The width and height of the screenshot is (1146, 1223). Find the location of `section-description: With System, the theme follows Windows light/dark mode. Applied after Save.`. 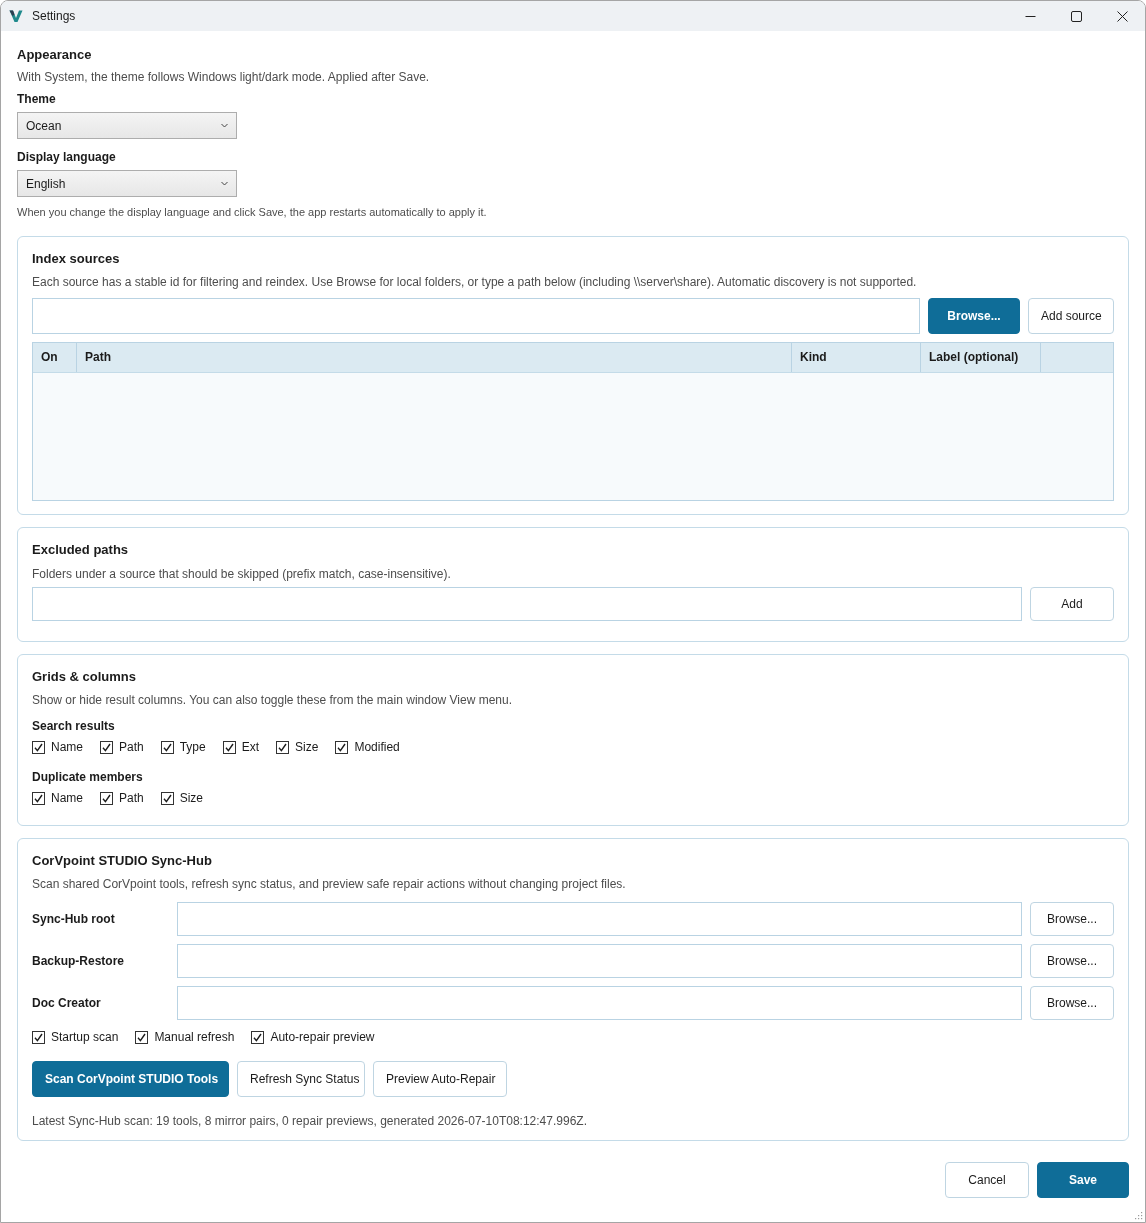

section-description: With System, the theme follows Windows light/dark mode. Applied after Save. is located at coordinates (224, 77).